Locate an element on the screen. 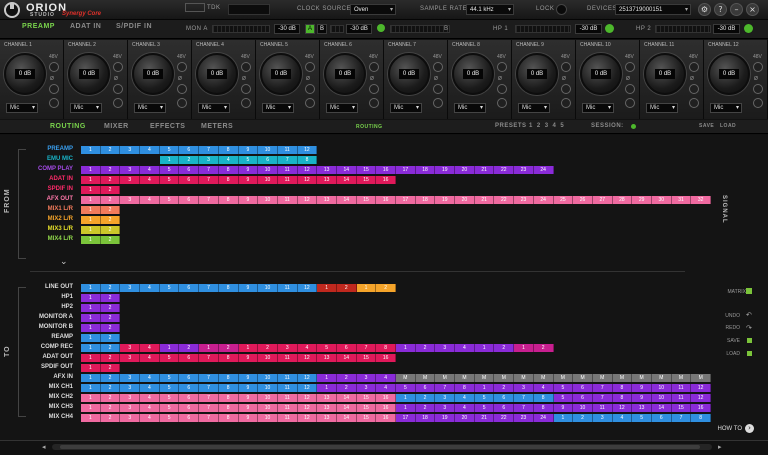  route-cell: 17 is located at coordinates (406, 200).